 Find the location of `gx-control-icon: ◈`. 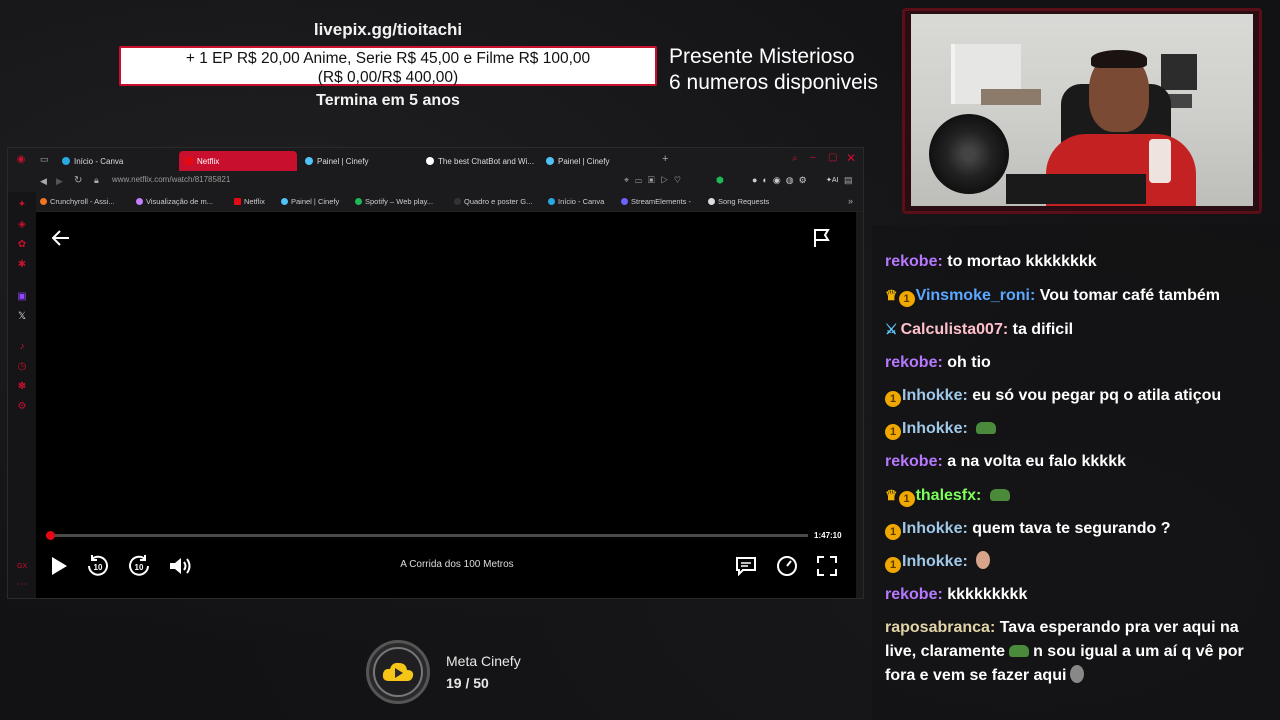

gx-control-icon: ◈ is located at coordinates (22, 225).